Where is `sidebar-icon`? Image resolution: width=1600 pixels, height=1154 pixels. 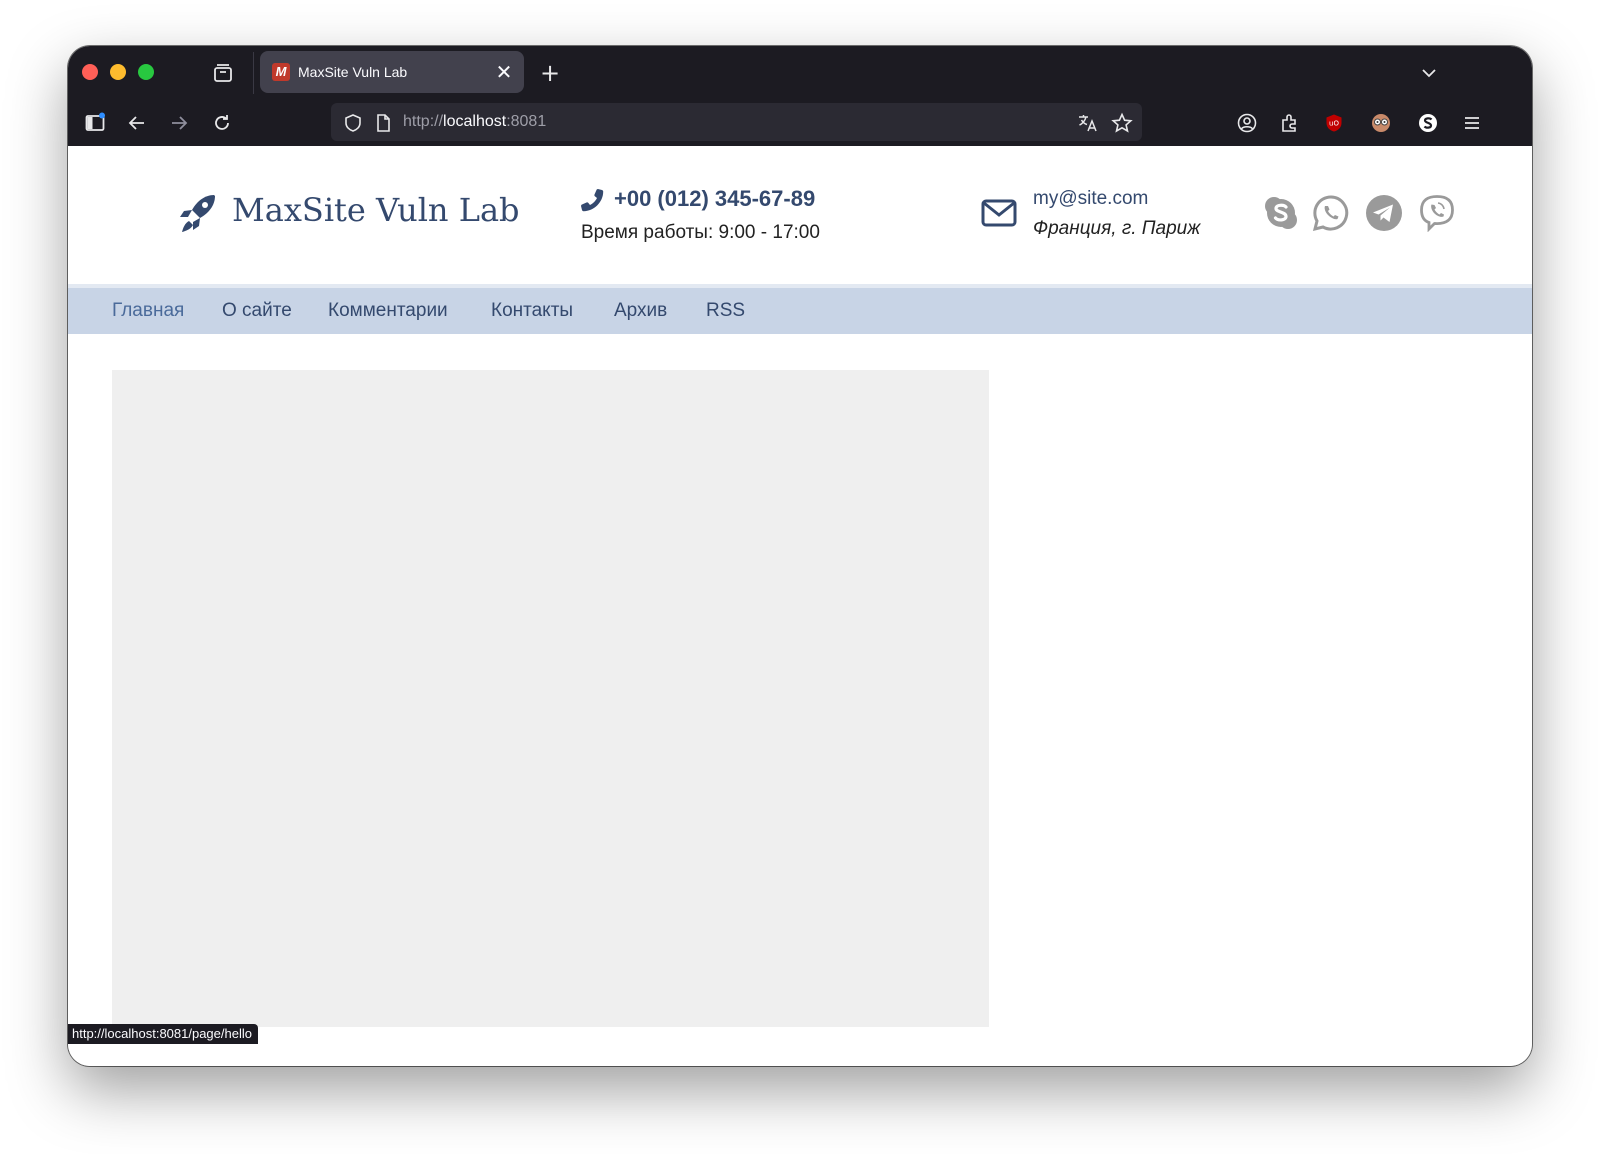 sidebar-icon is located at coordinates (95, 123).